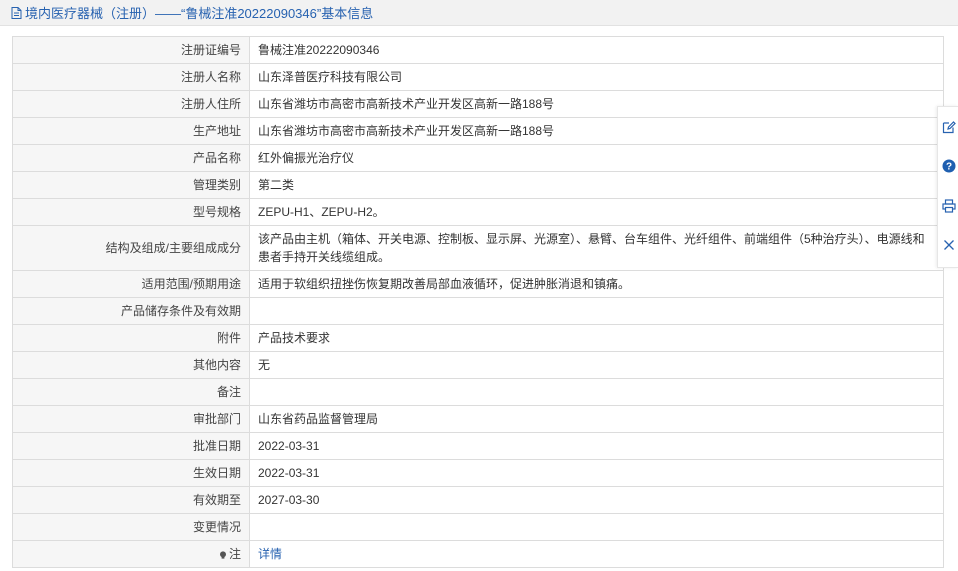 The width and height of the screenshot is (958, 571). What do you see at coordinates (270, 554) in the screenshot?
I see `details-link: 详情` at bounding box center [270, 554].